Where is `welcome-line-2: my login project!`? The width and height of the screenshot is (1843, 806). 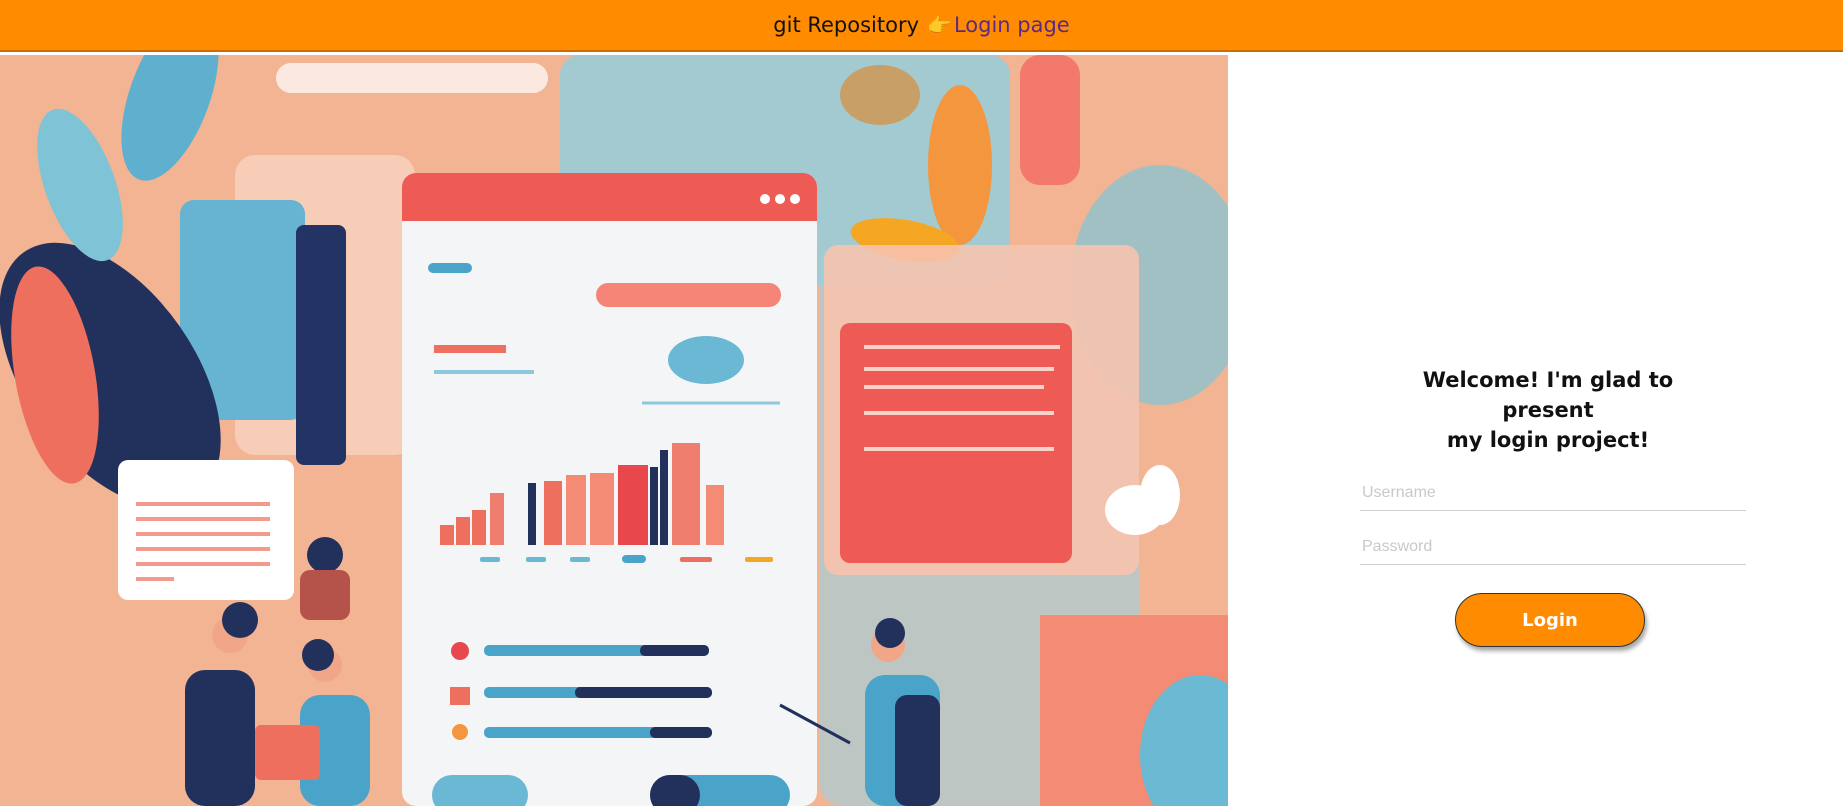 welcome-line-2: my login project! is located at coordinates (1548, 440).